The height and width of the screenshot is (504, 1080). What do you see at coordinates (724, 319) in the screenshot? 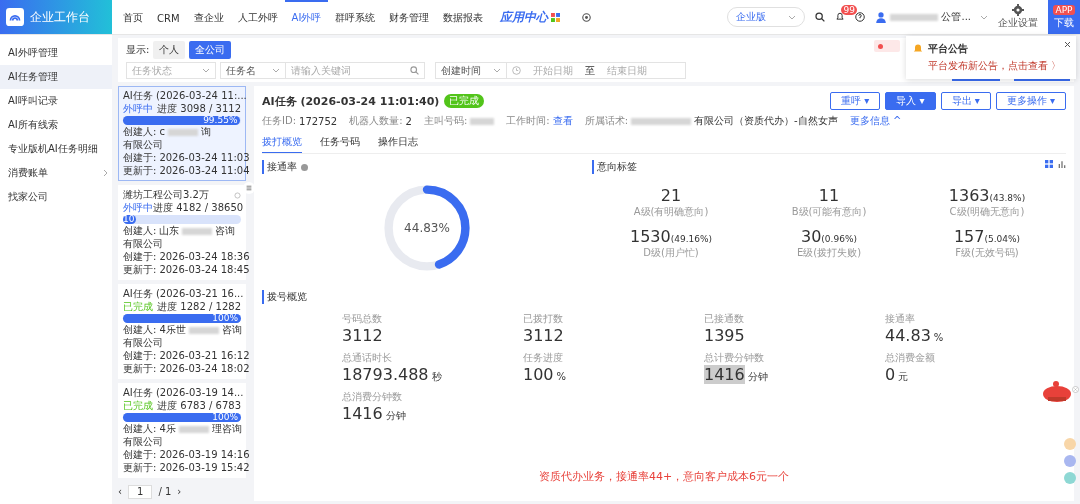
I see `stat-label: 已接通数` at bounding box center [724, 319].